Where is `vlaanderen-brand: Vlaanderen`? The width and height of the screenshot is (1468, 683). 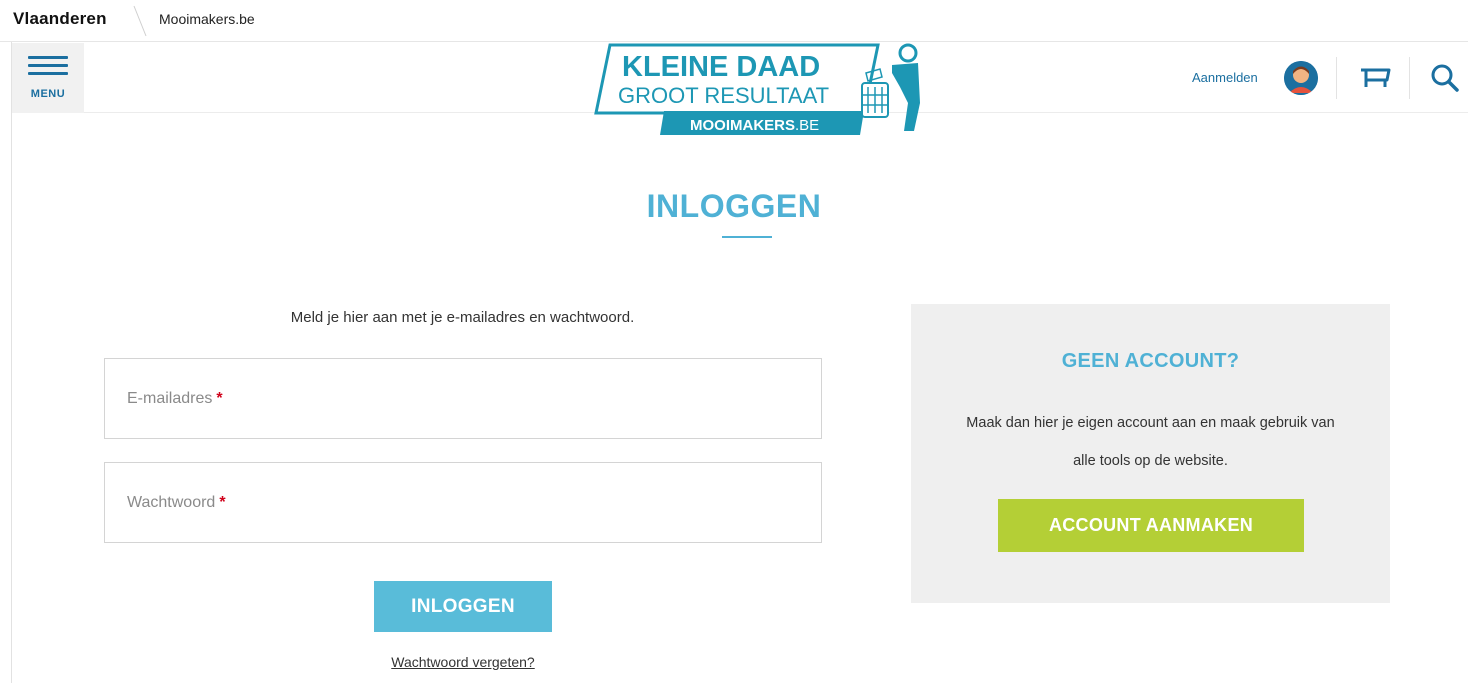
vlaanderen-brand: Vlaanderen is located at coordinates (60, 19).